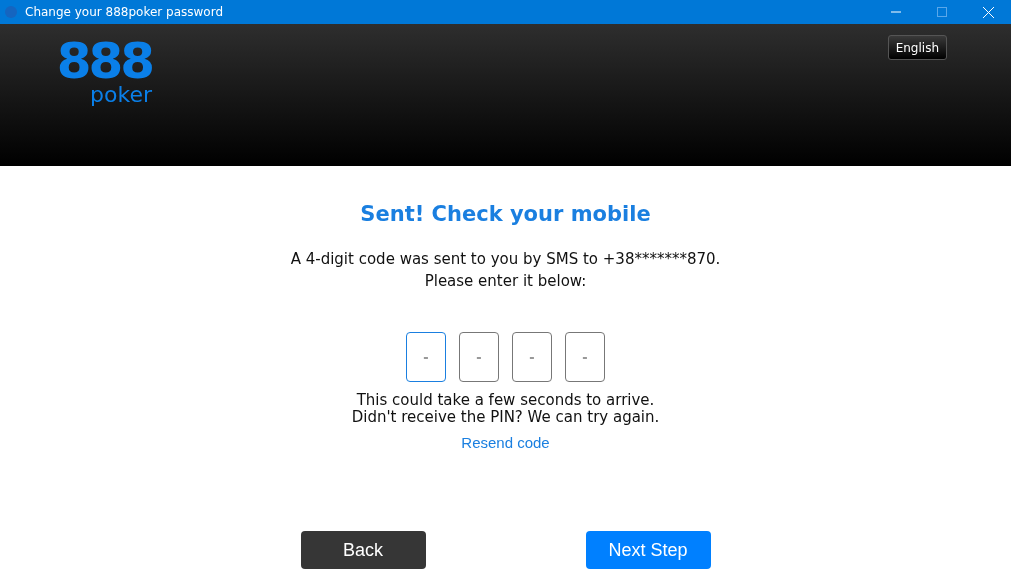 The height and width of the screenshot is (588, 1011). I want to click on close-icon, so click(988, 12).